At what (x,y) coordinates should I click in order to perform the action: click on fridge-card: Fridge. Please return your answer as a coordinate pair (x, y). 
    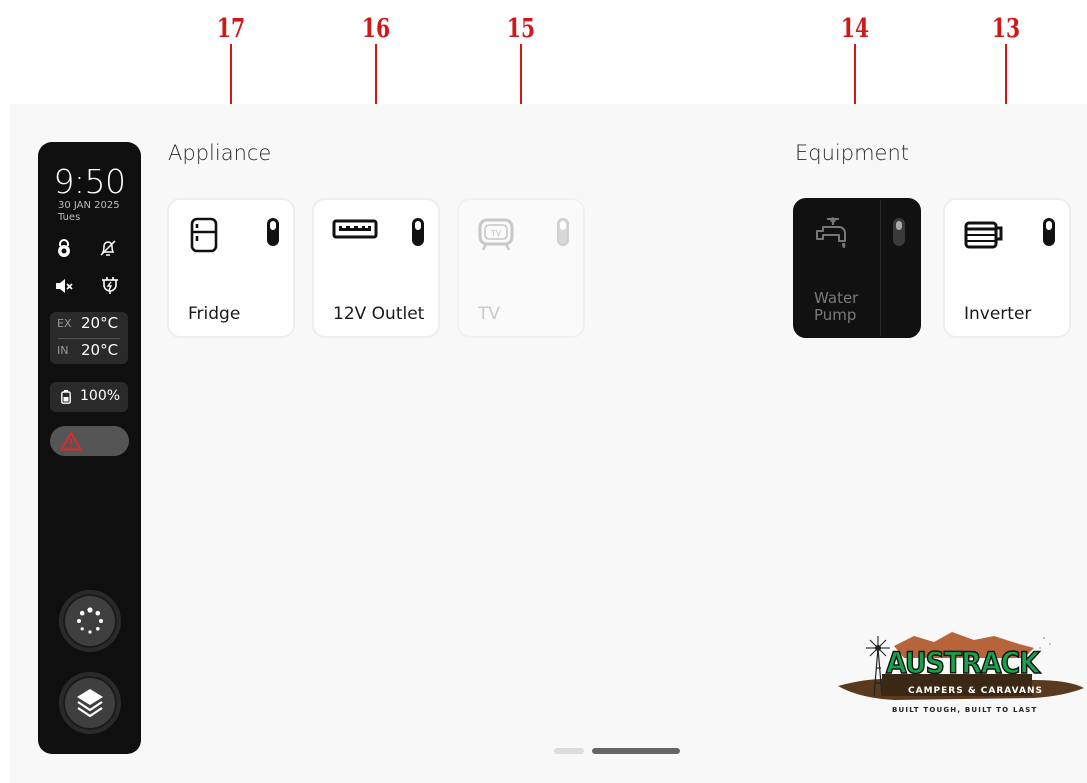
    Looking at the image, I should click on (231, 268).